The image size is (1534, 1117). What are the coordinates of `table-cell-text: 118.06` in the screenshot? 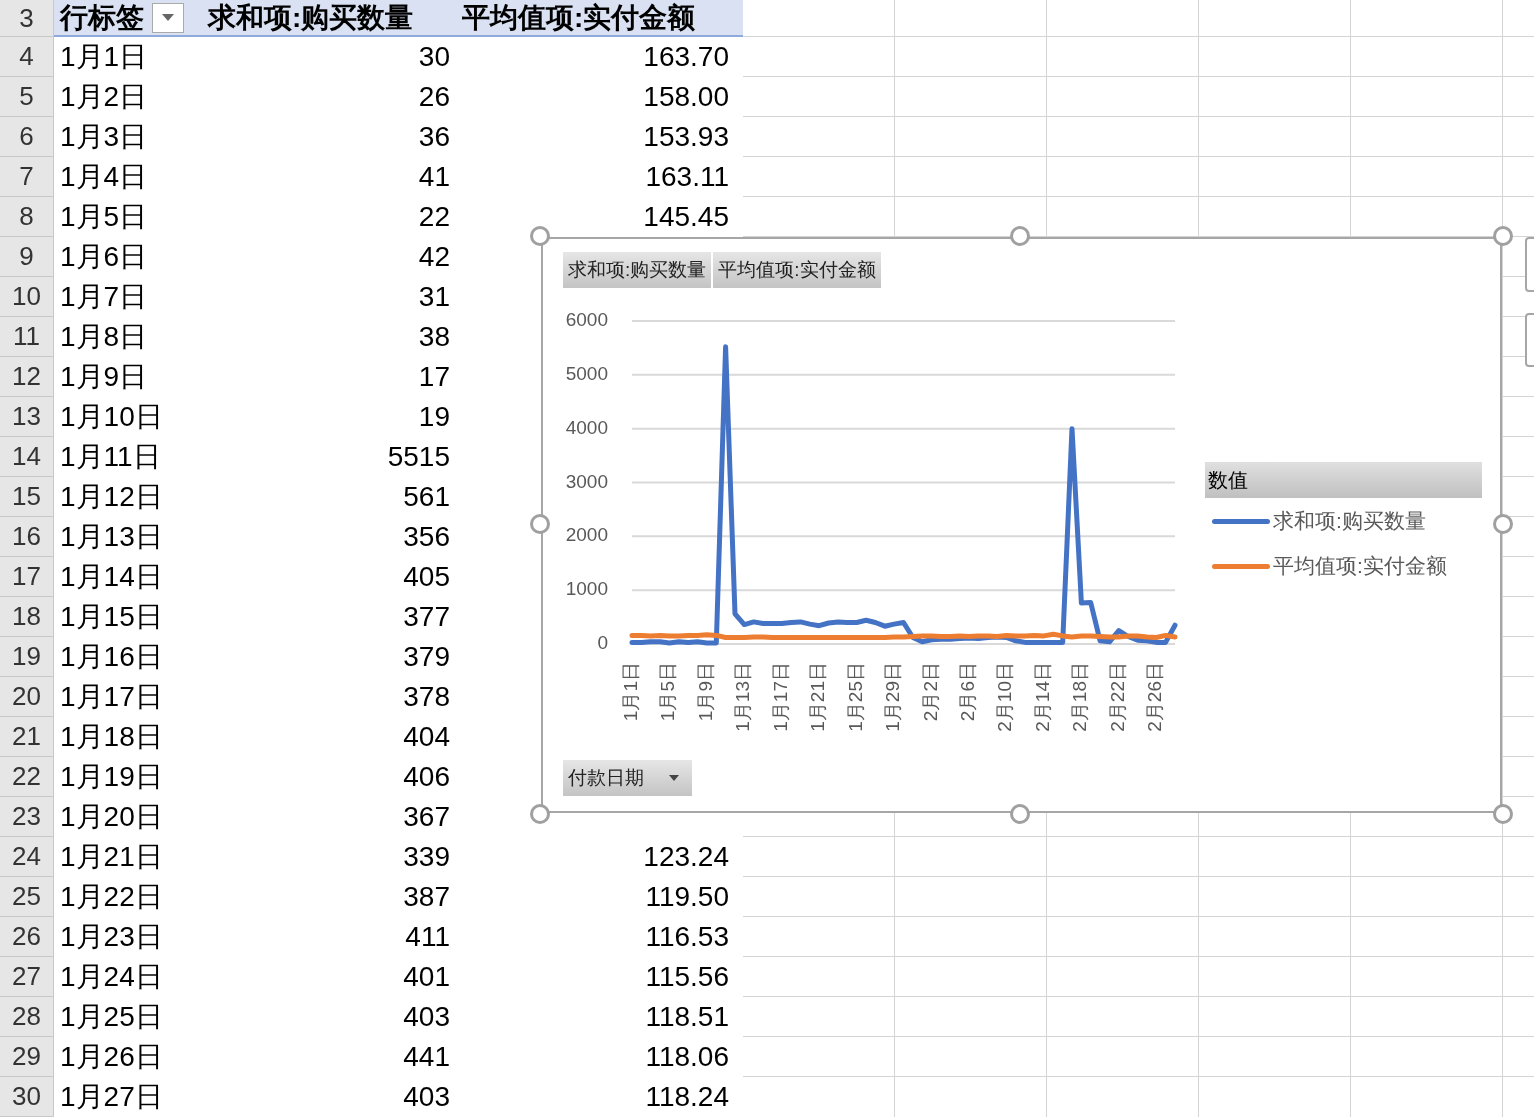 It's located at (687, 1057).